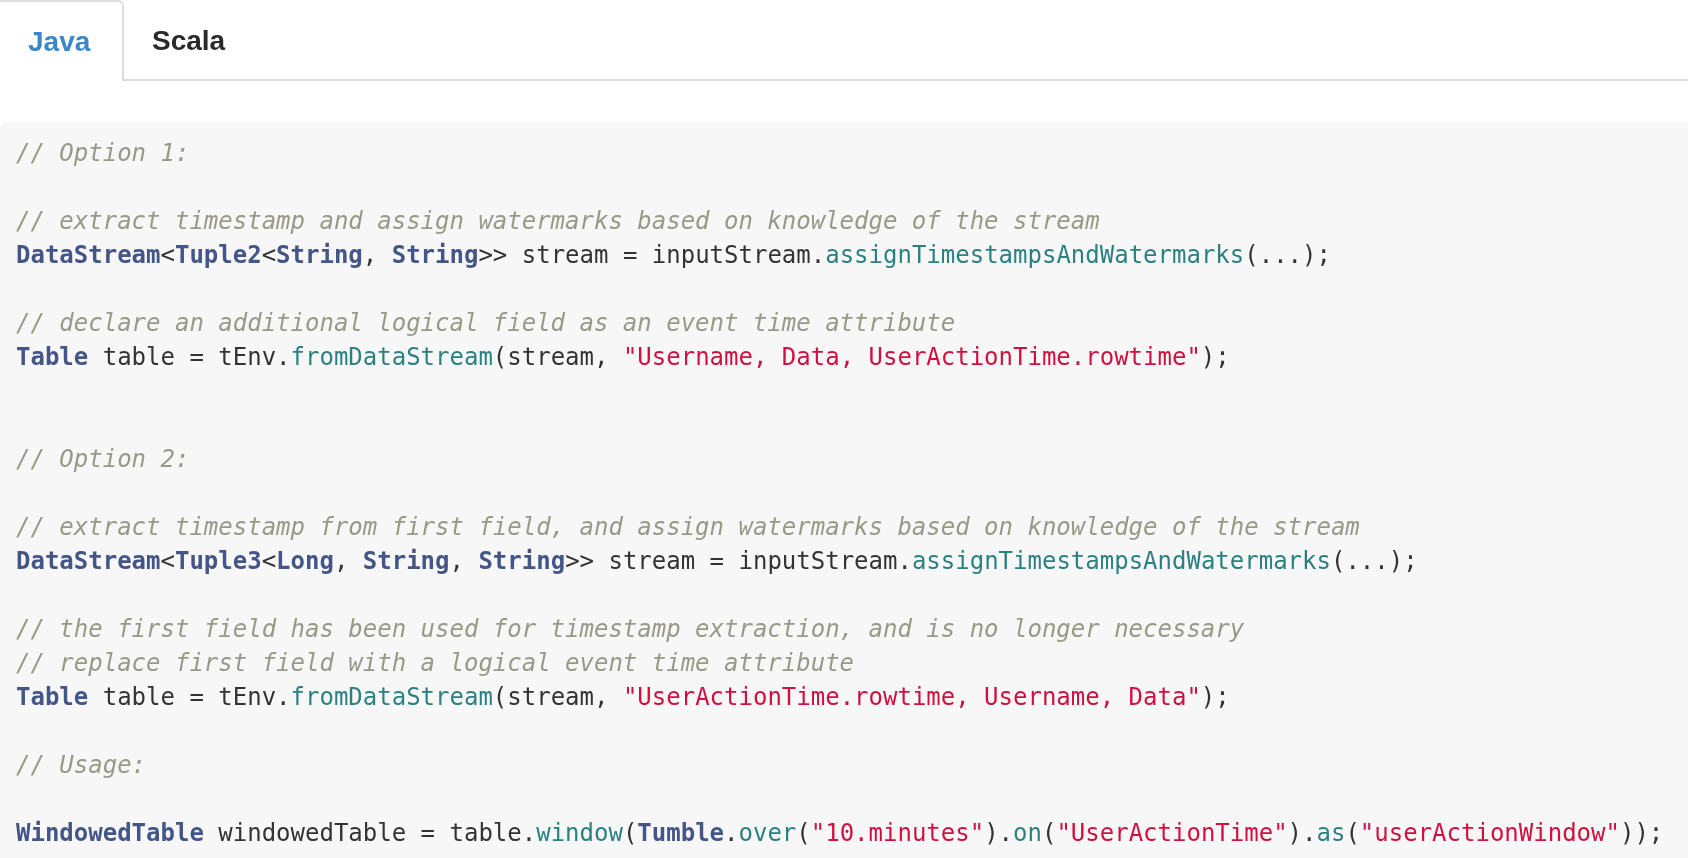 This screenshot has width=1688, height=858. What do you see at coordinates (81, 765) in the screenshot?
I see `code-comment: // Usage:` at bounding box center [81, 765].